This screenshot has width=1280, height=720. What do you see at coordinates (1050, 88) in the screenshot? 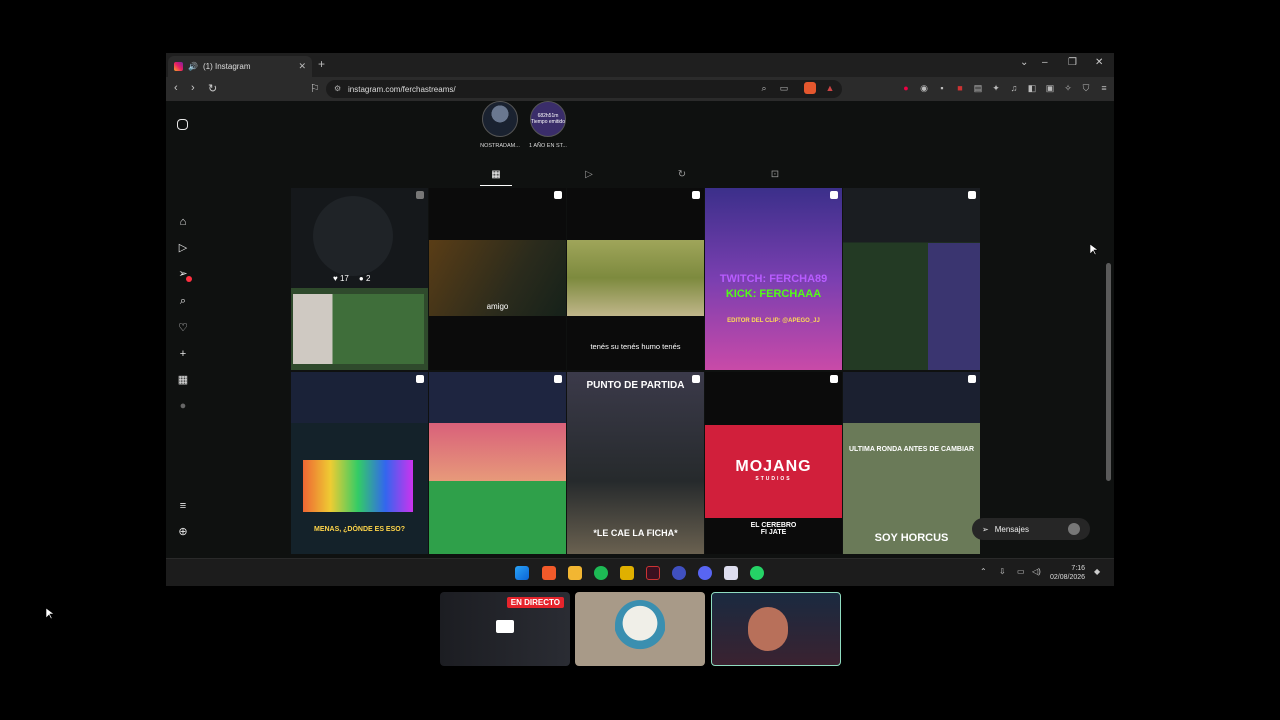
I see `wallet-icon: ▣` at bounding box center [1050, 88].